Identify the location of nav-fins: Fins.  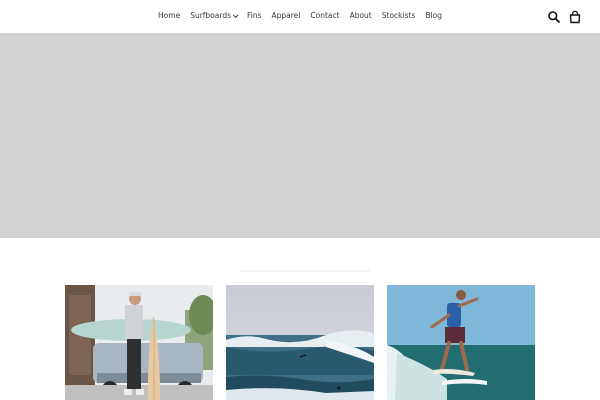
(254, 15).